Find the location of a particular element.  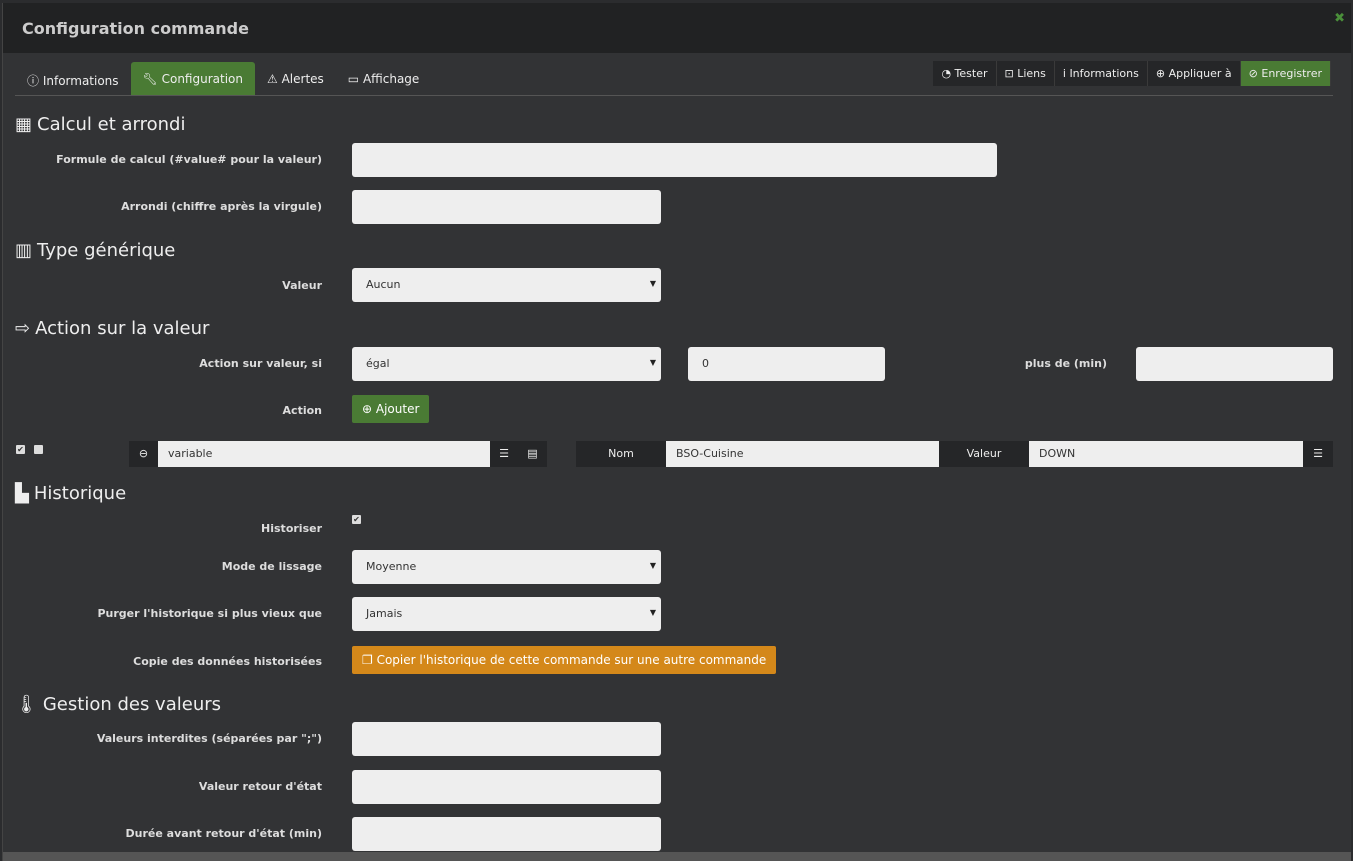

list-alt-icon: ▤ is located at coordinates (532, 453).